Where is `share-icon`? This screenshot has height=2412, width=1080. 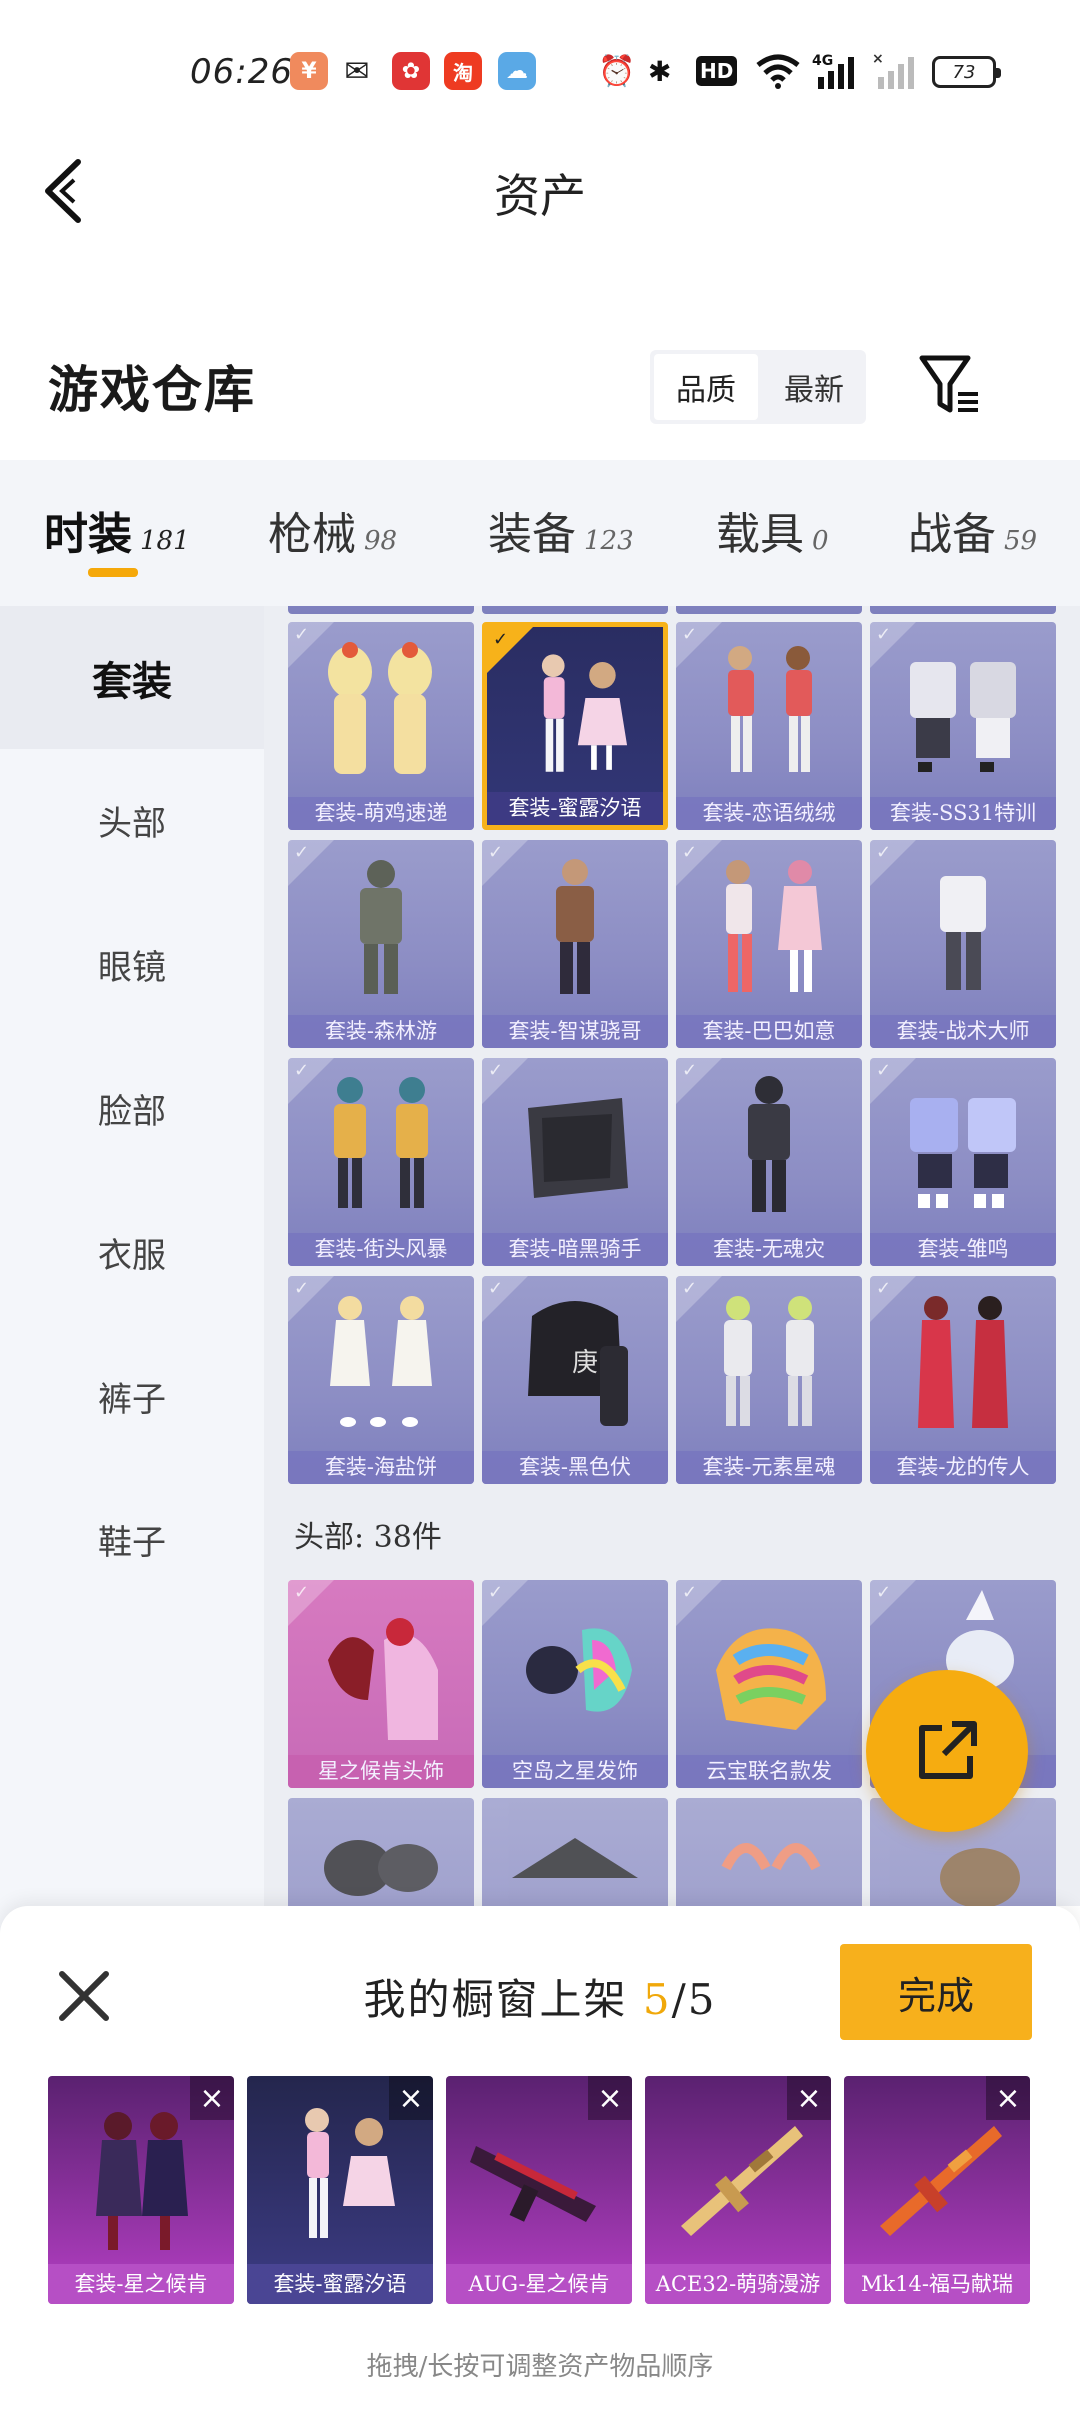 share-icon is located at coordinates (948, 1750).